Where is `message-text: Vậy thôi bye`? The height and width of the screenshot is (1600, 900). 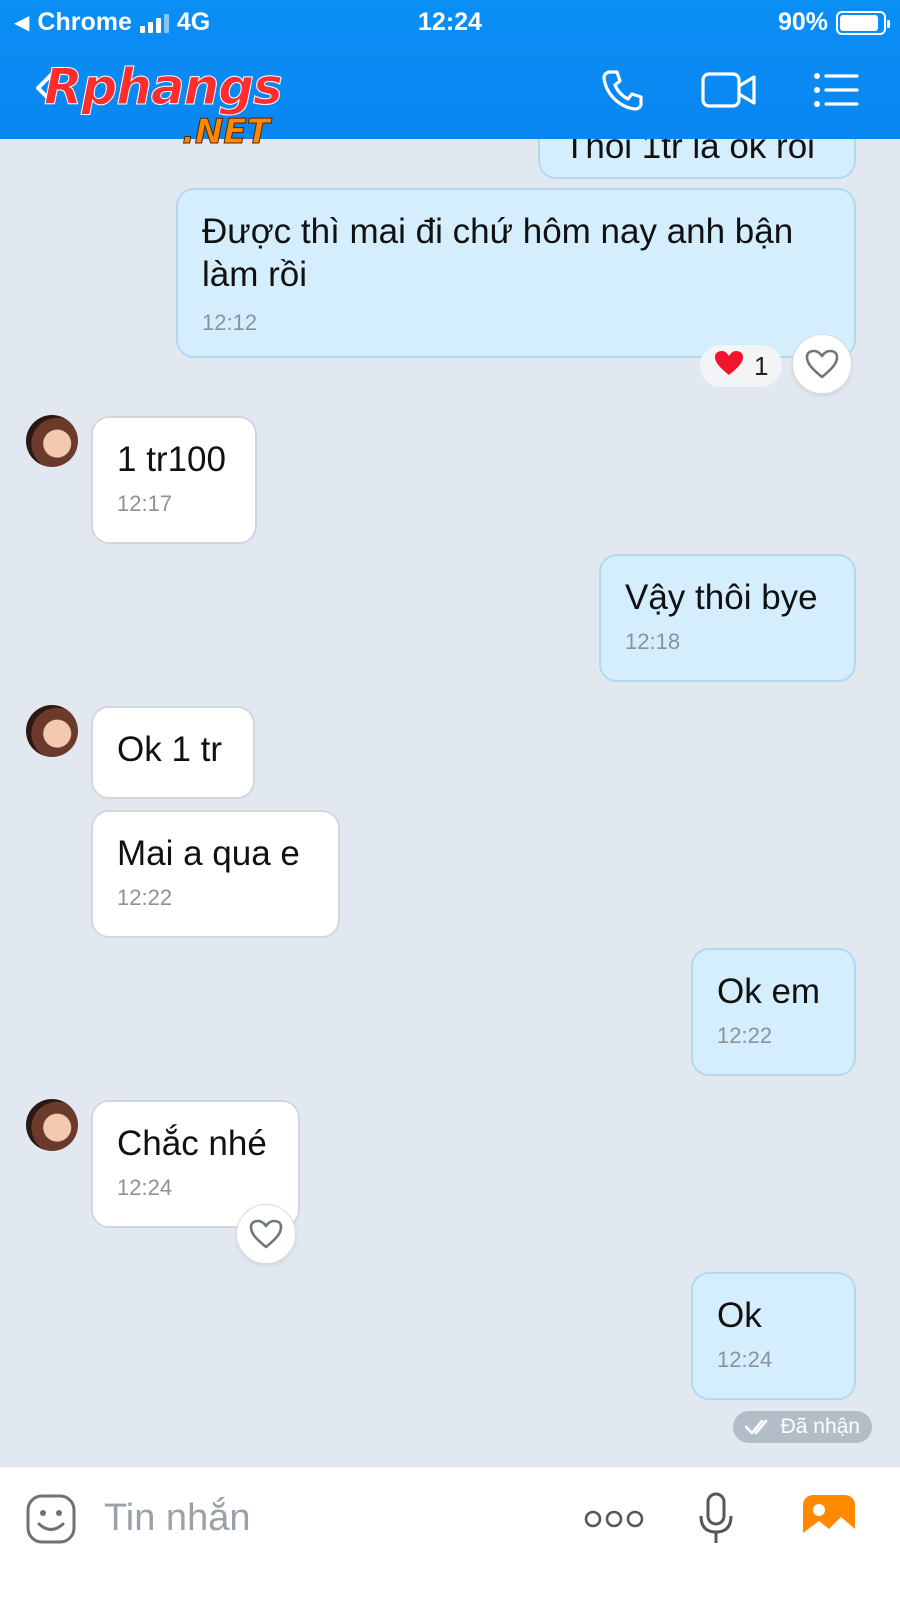
message-text: Vậy thôi bye is located at coordinates (721, 597).